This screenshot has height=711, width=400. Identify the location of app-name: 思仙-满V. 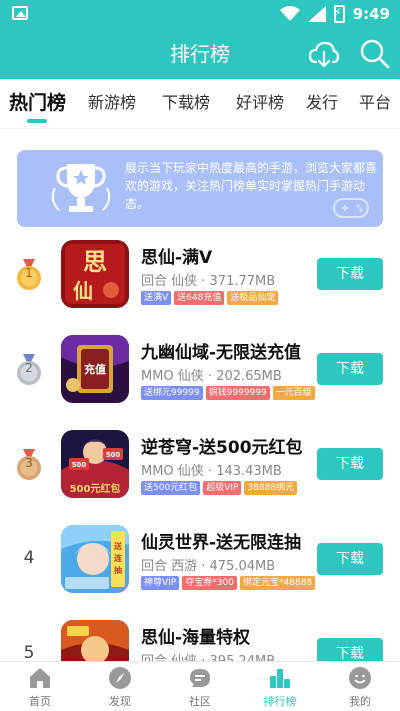
(176, 255).